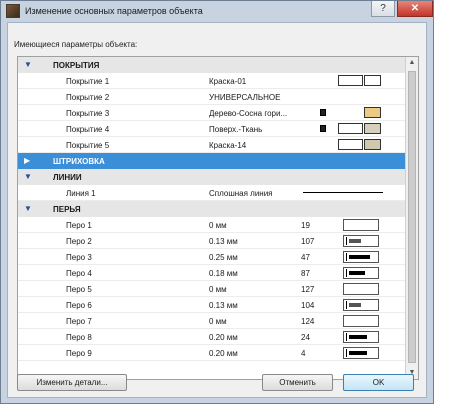 The image size is (453, 410). What do you see at coordinates (79, 353) in the screenshot?
I see `pen-name: Перо 9` at bounding box center [79, 353].